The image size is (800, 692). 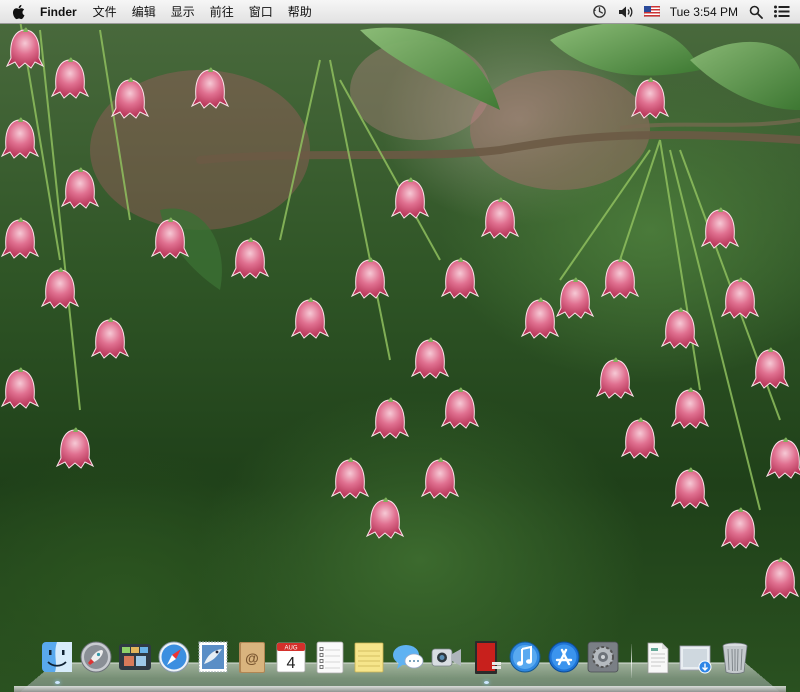 I want to click on mission-control-icon, so click(x=135, y=657).